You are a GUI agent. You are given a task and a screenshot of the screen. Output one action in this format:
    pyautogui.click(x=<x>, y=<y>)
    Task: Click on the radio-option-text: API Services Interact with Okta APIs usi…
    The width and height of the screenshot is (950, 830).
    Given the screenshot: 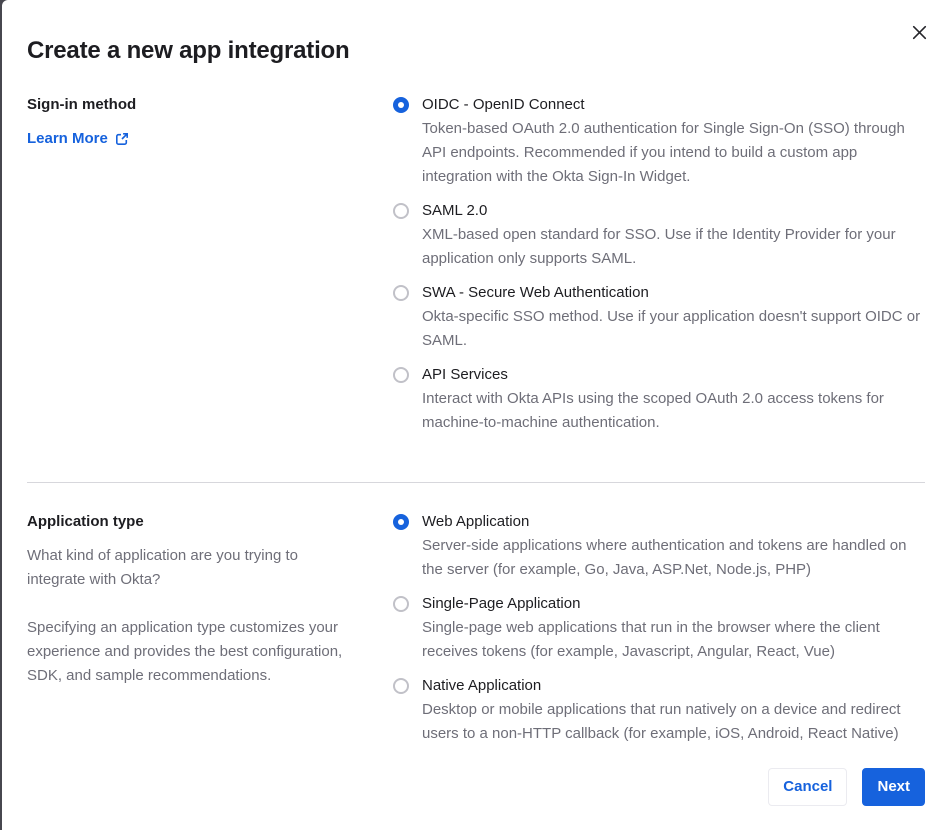 What is the action you would take?
    pyautogui.click(x=673, y=399)
    